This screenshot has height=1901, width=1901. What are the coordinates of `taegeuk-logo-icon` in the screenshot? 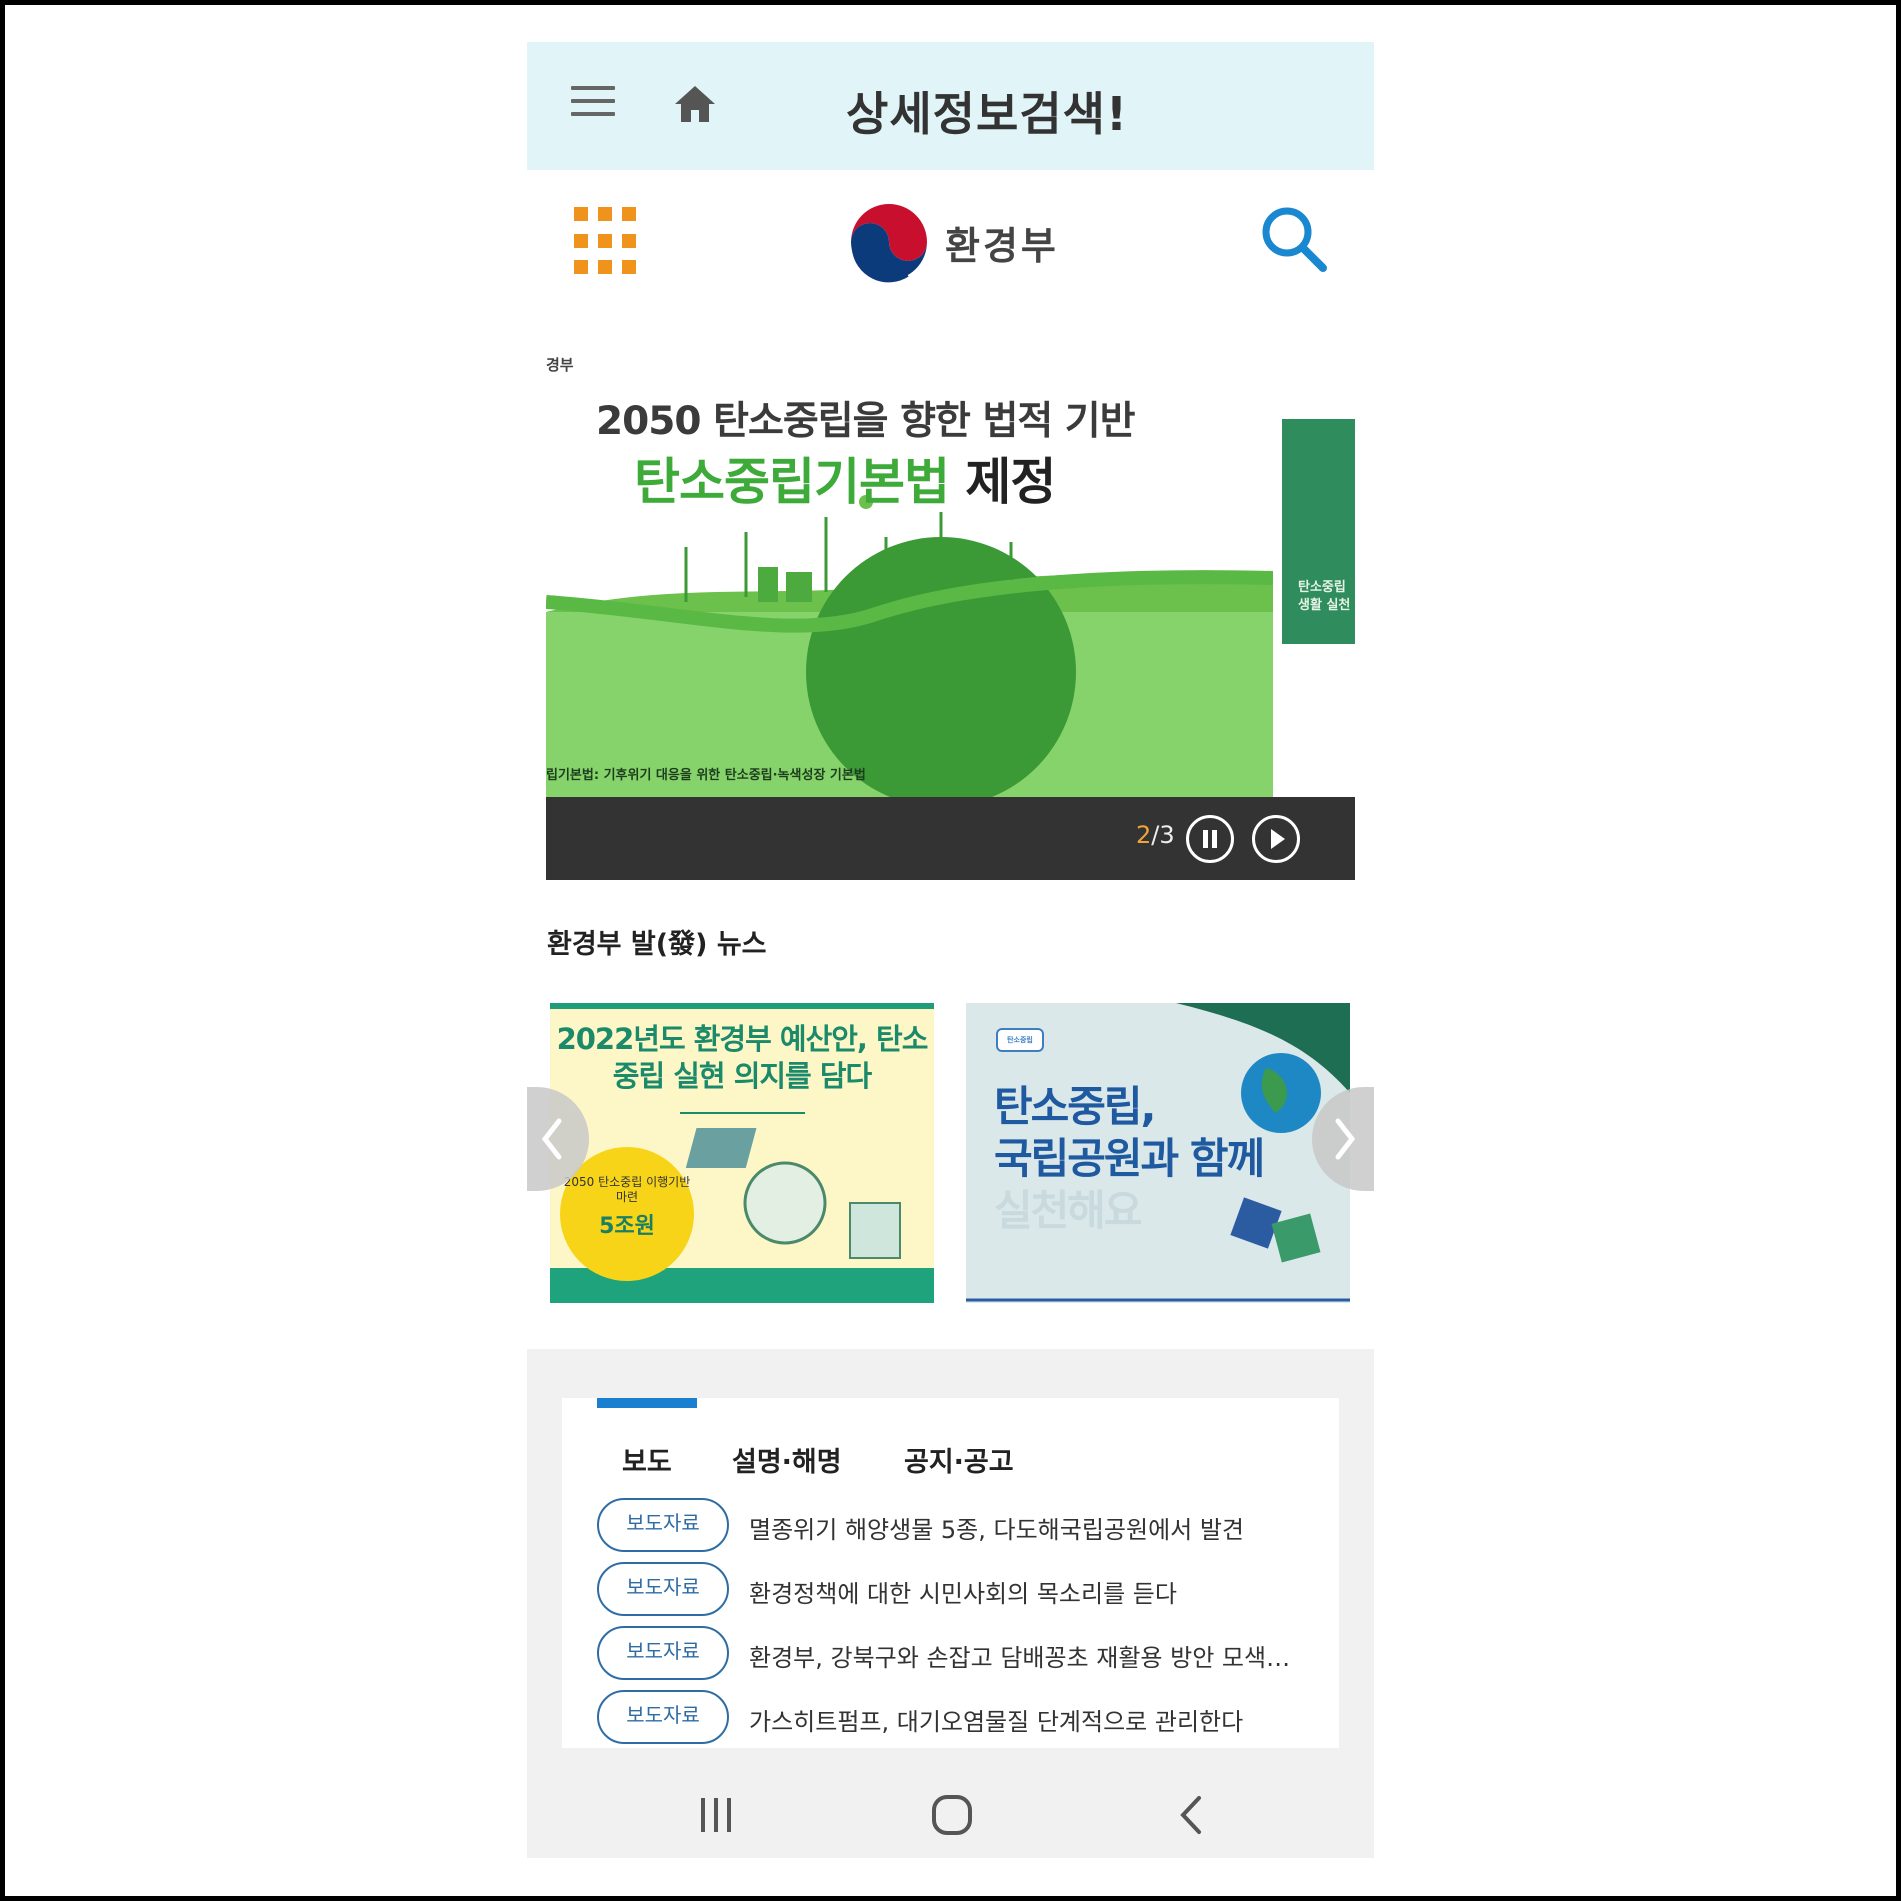 It's located at (889, 242).